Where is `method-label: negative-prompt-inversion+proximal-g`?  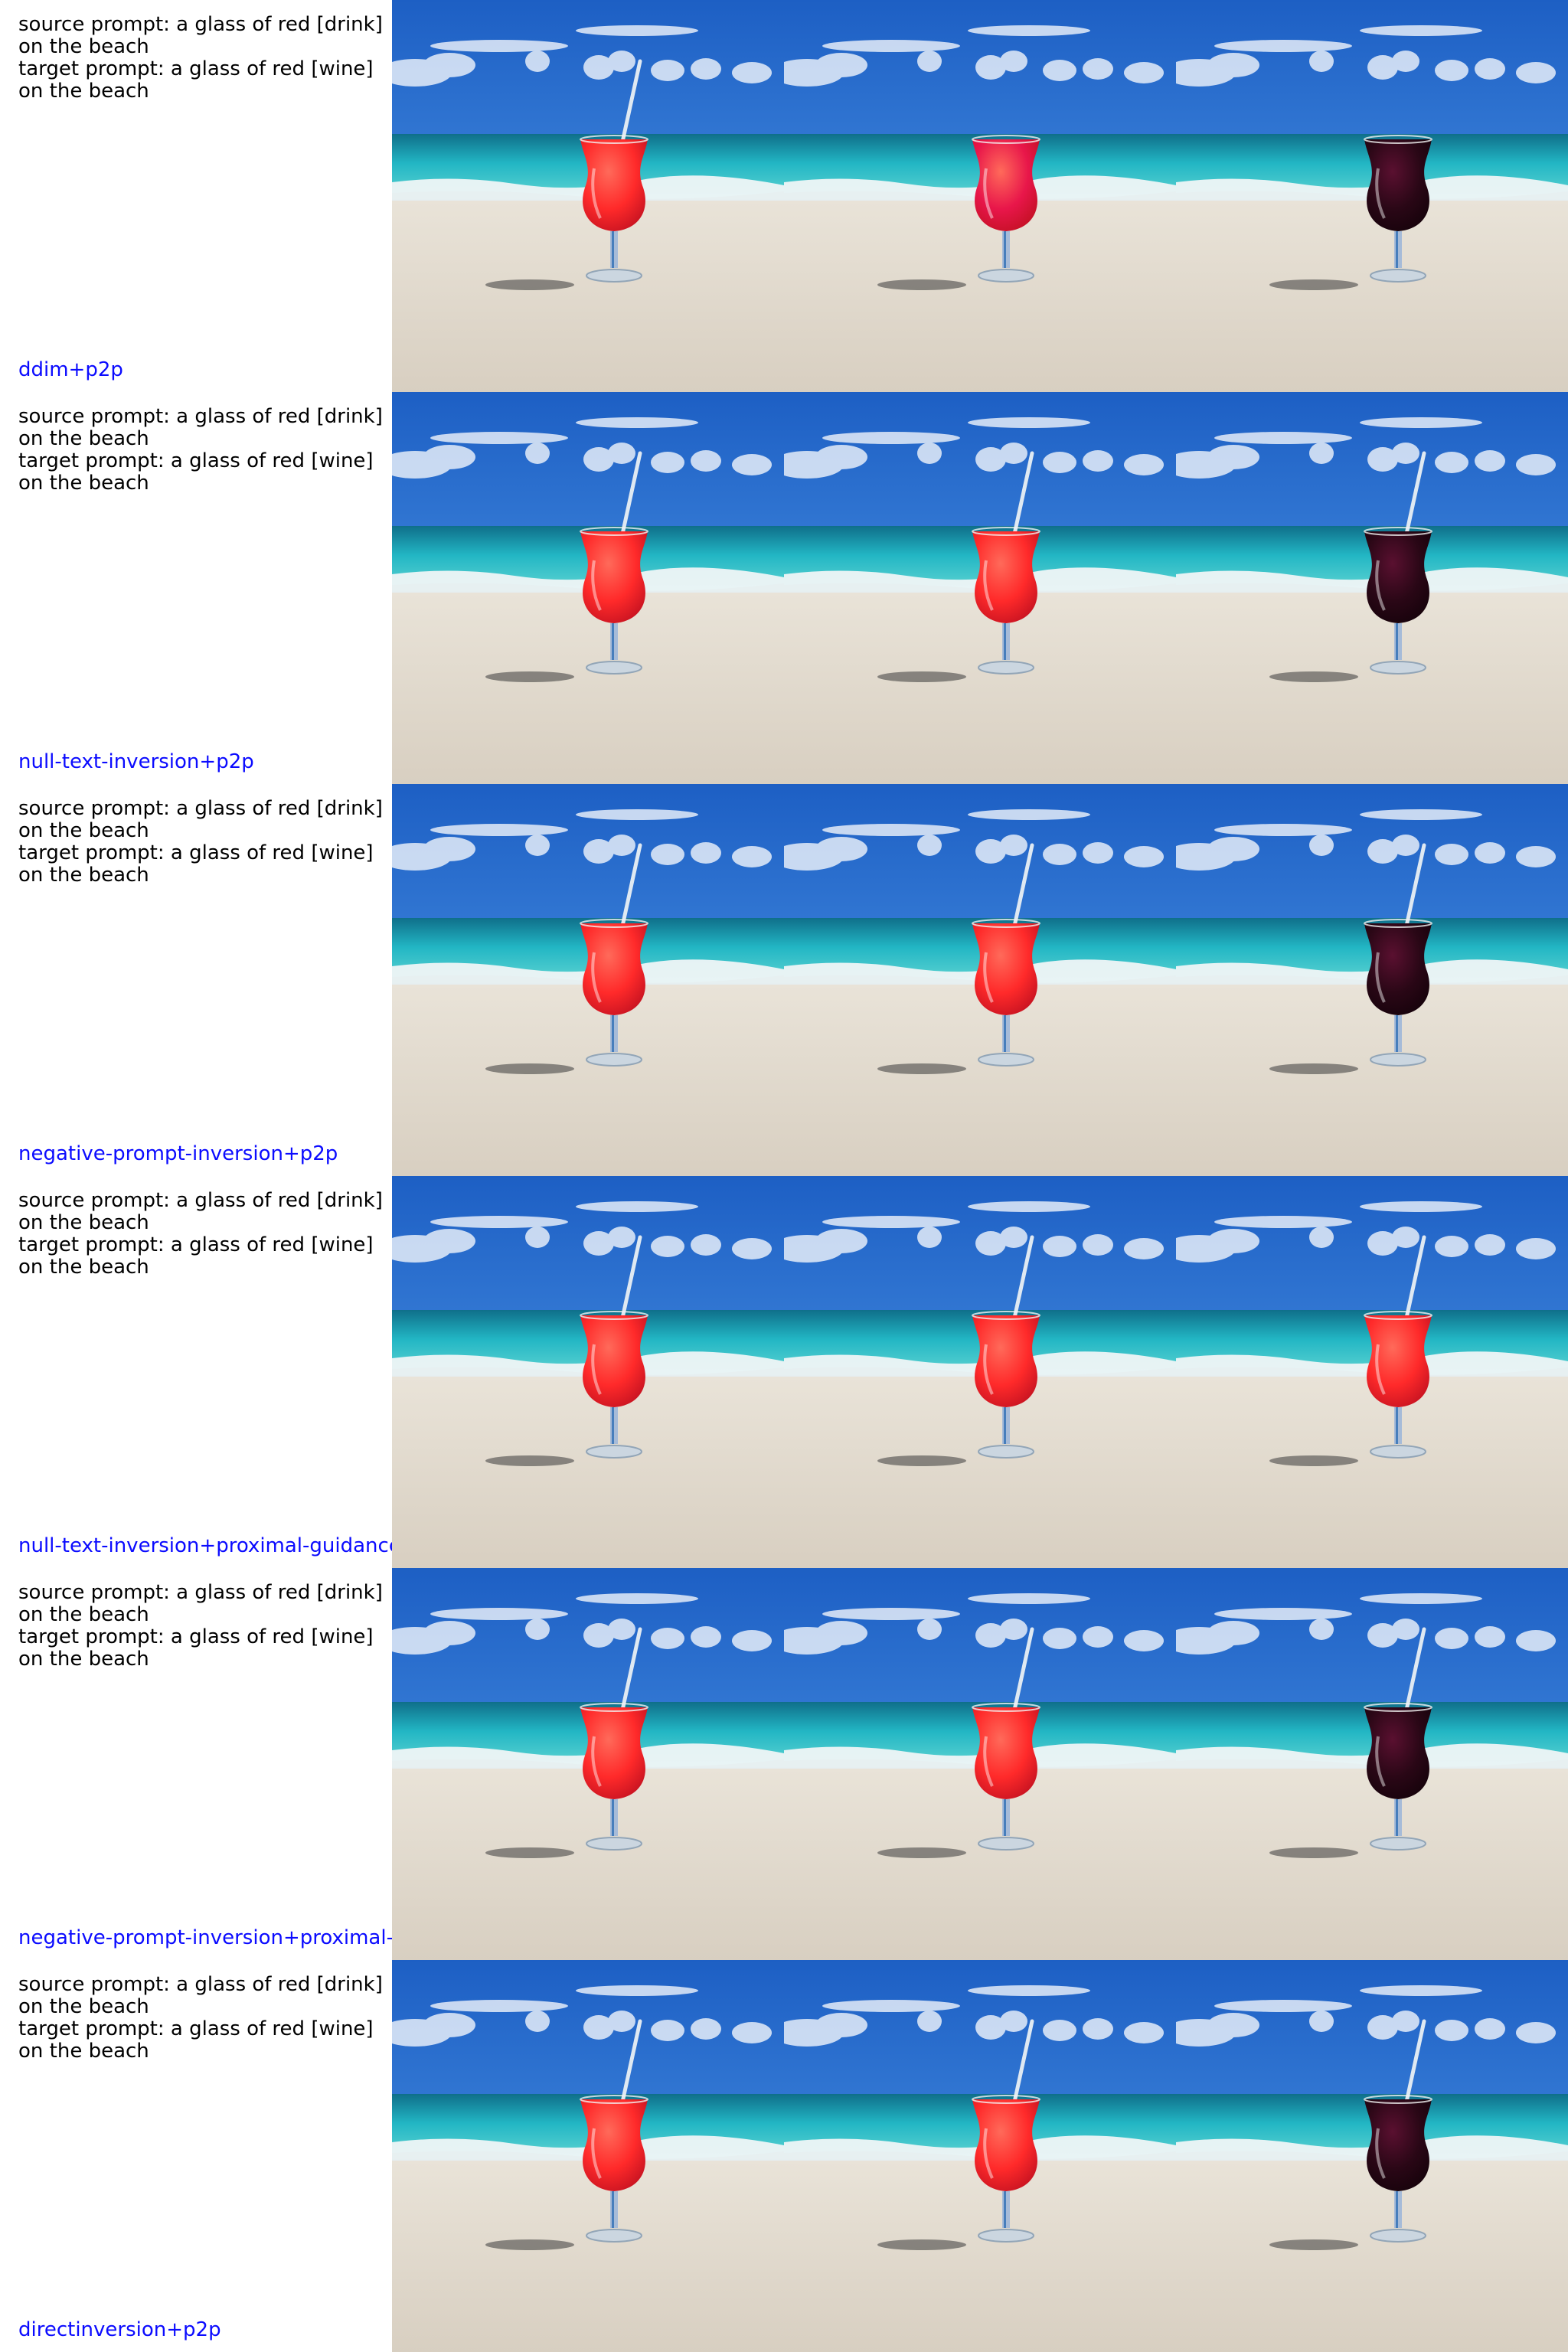
method-label: negative-prompt-inversion+proximal-g is located at coordinates (205, 1937).